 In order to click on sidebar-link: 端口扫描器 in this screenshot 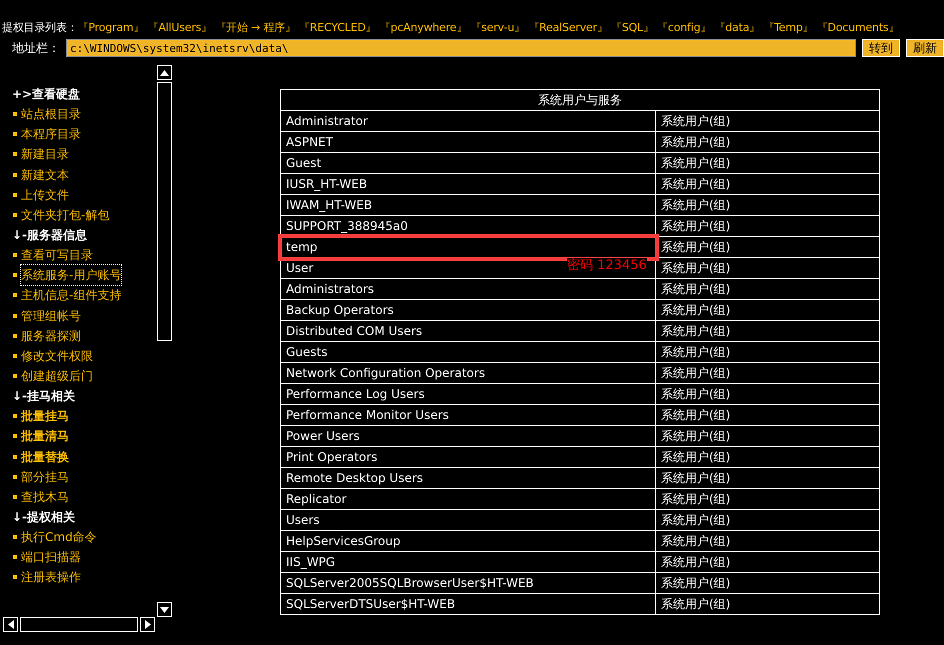, I will do `click(51, 557)`.